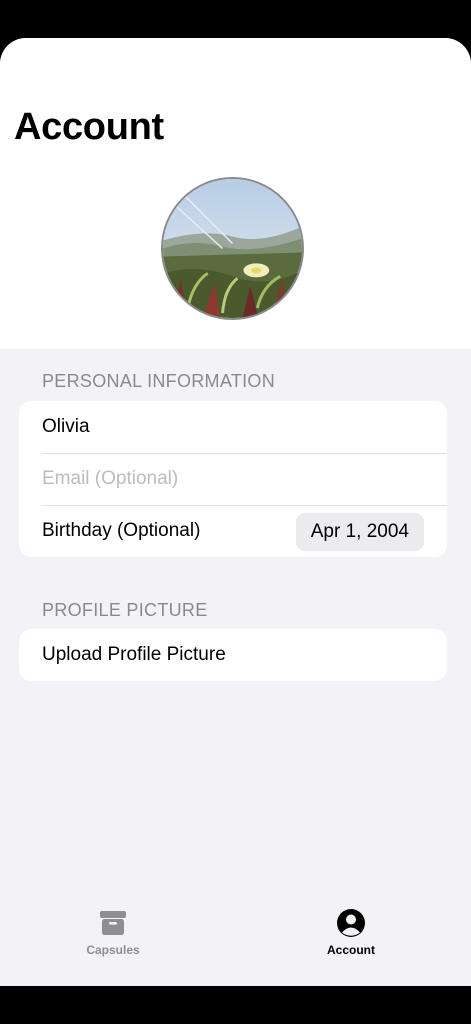 This screenshot has width=471, height=1024. I want to click on profile-photo, so click(232, 248).